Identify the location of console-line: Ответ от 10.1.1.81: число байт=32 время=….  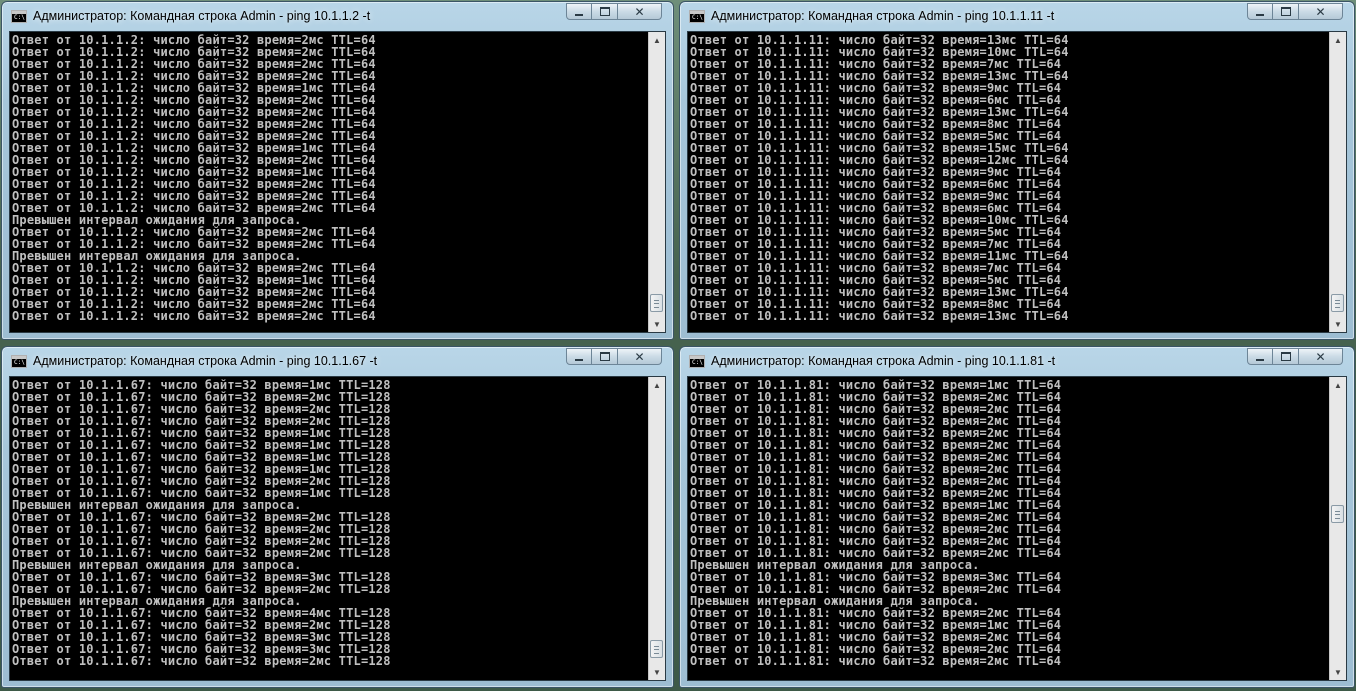
(876, 661).